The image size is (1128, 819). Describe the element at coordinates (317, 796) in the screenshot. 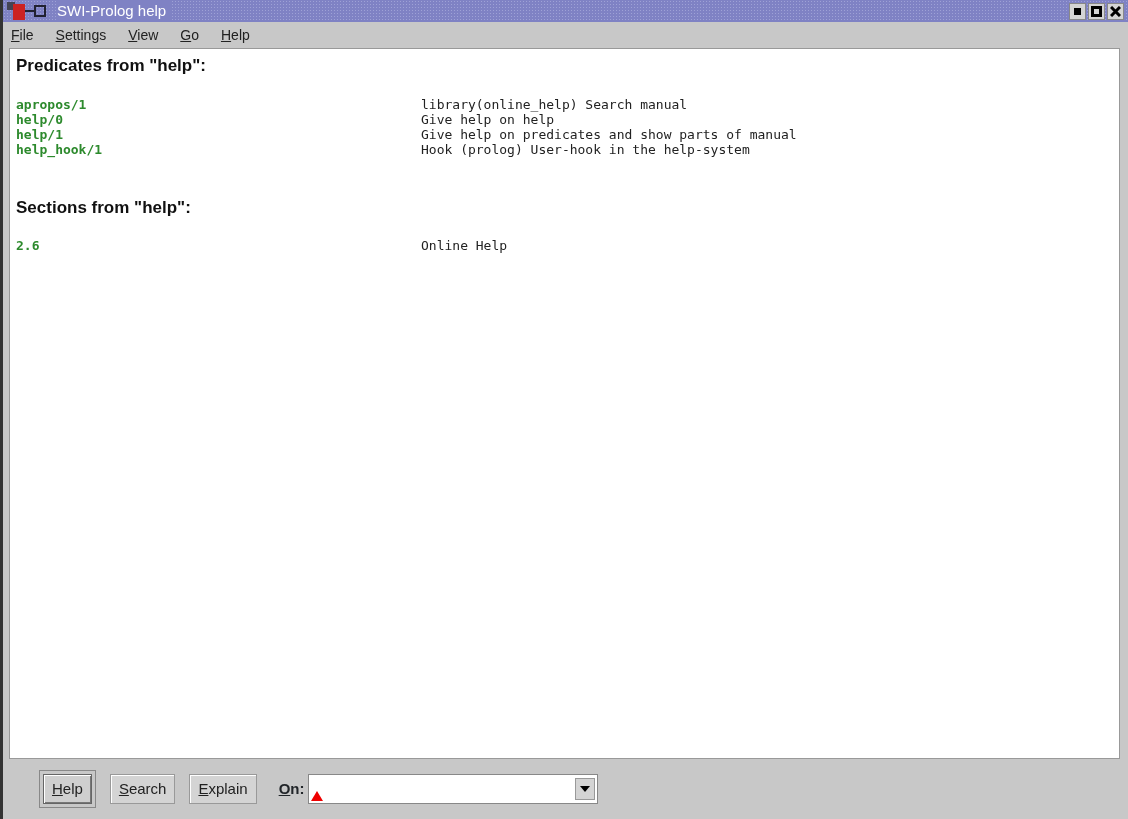

I see `caret-icon` at that location.